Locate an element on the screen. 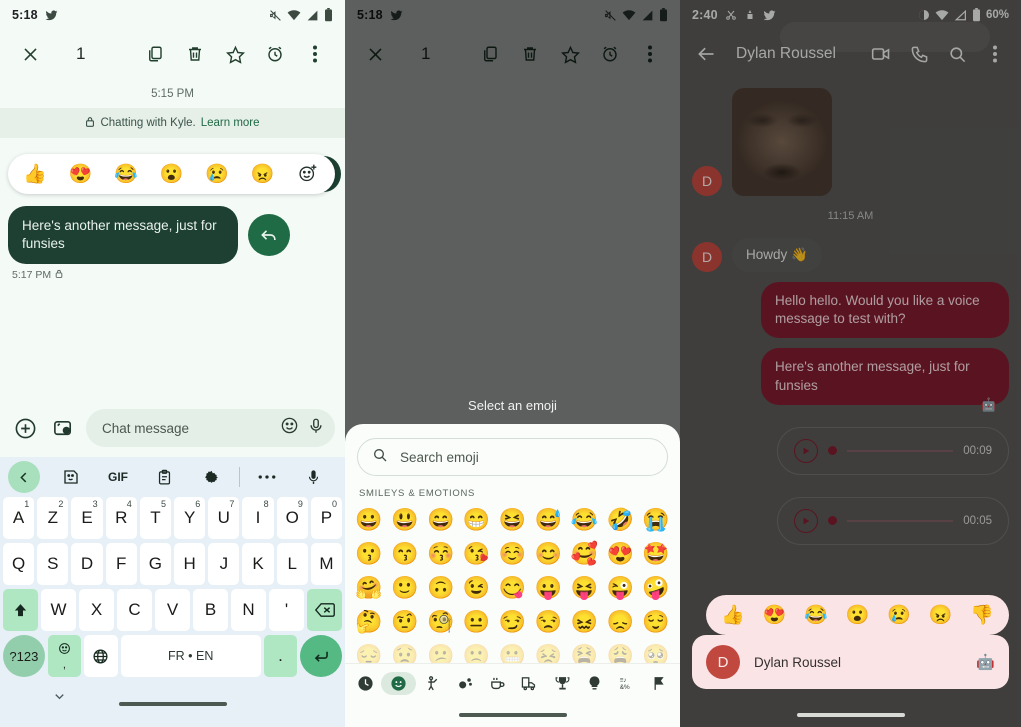 This screenshot has width=1021, height=727. emoji-cell: 😊 is located at coordinates (548, 554).